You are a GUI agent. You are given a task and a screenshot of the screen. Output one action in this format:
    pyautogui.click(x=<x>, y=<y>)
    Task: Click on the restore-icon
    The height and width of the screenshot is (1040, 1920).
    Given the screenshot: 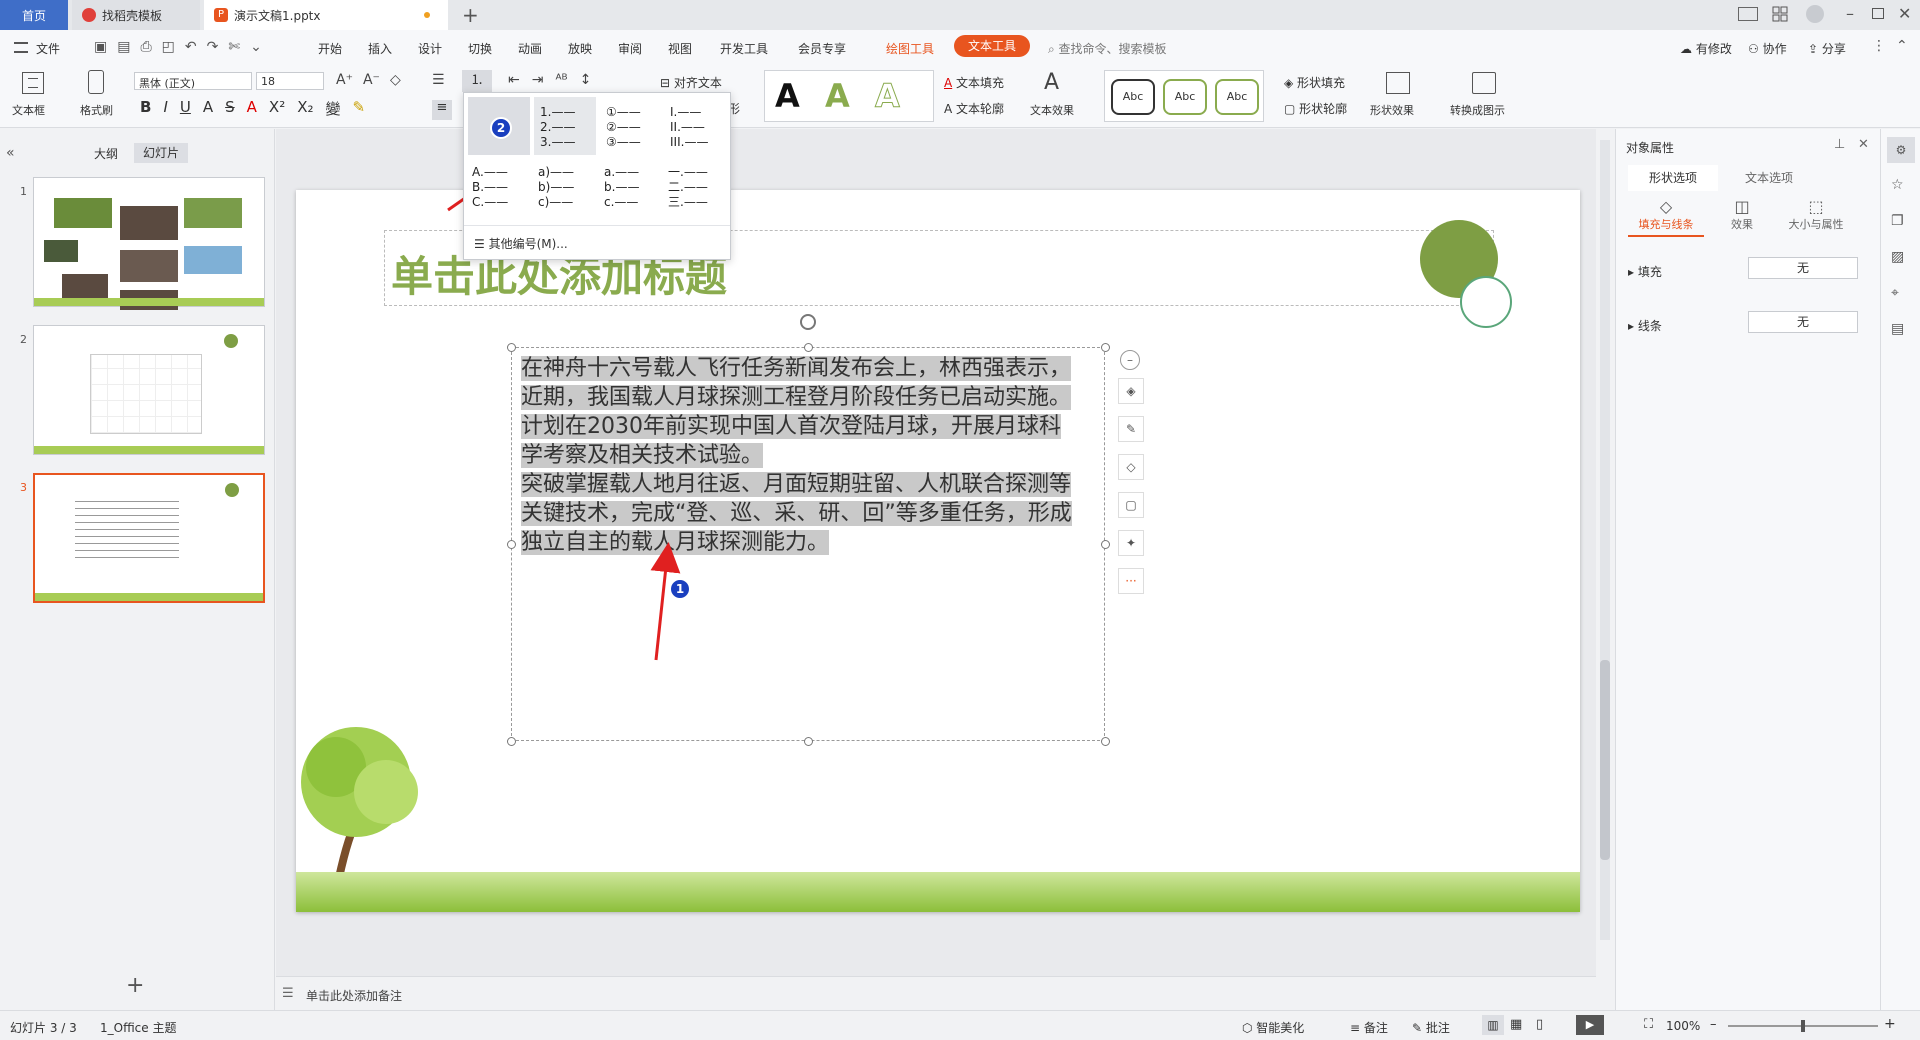 What is the action you would take?
    pyautogui.click(x=1878, y=13)
    